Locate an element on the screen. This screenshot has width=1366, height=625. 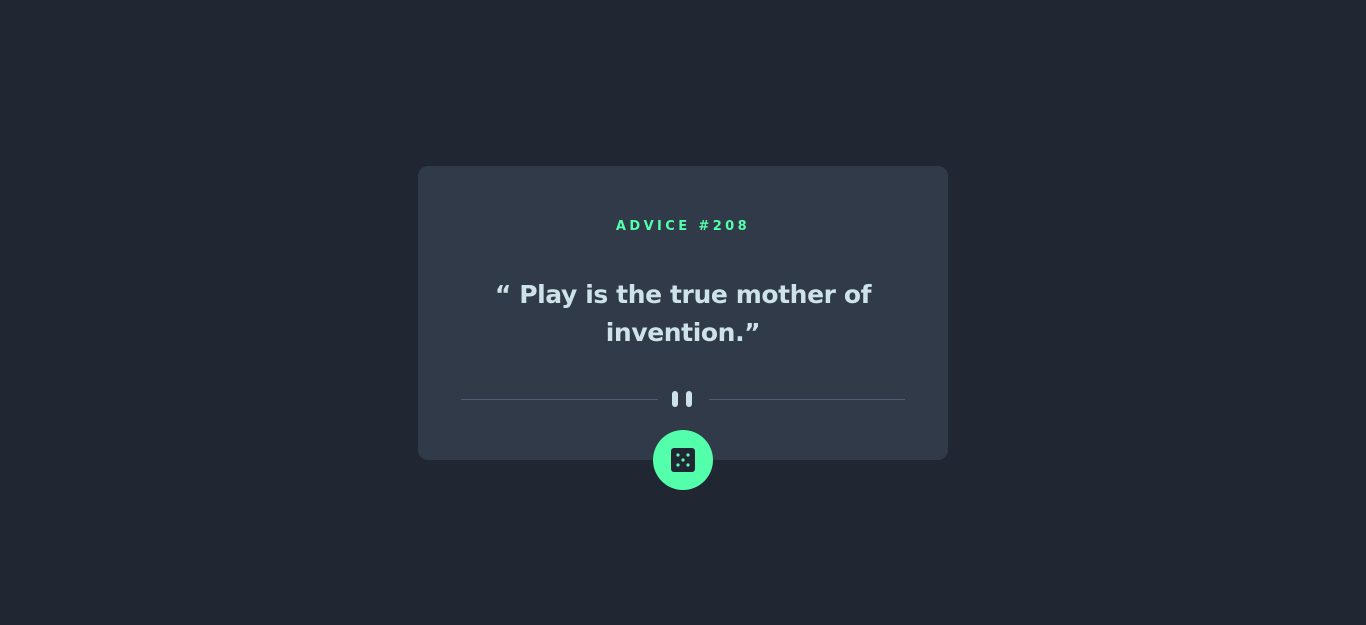
pause-bar-left is located at coordinates (675, 399).